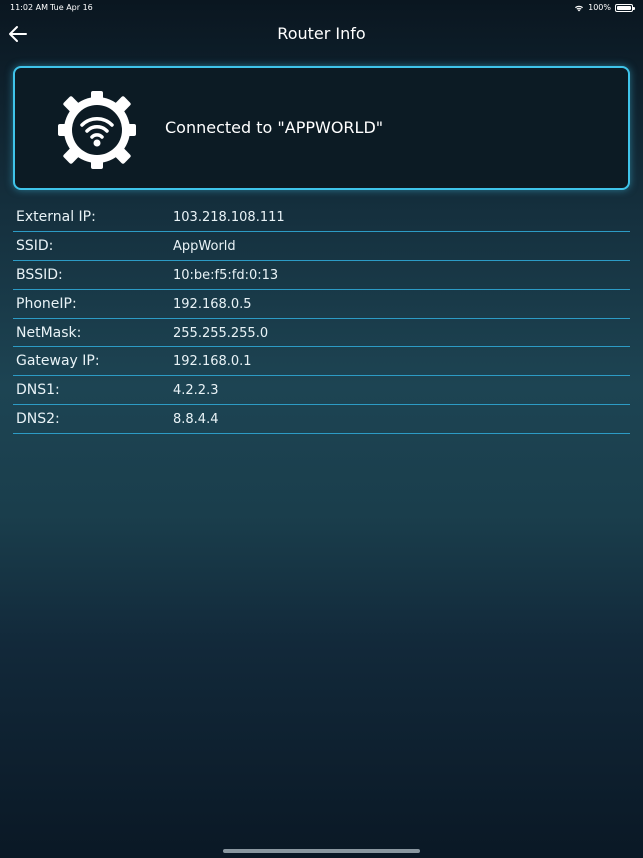  What do you see at coordinates (212, 304) in the screenshot?
I see `info-value: 192.168.0.5` at bounding box center [212, 304].